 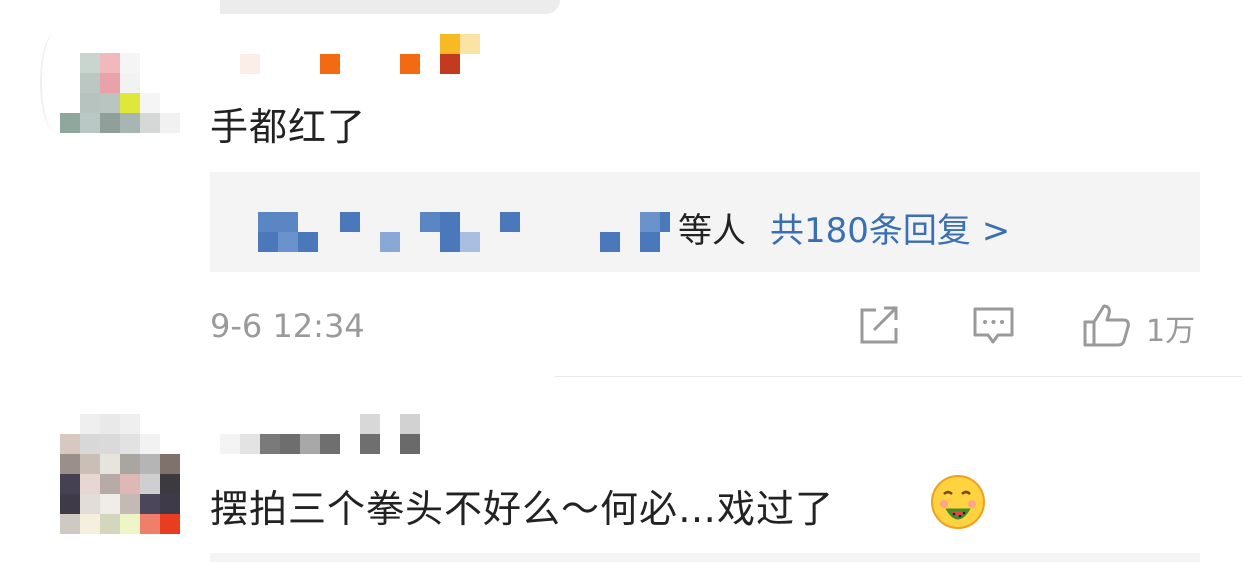 I want to click on share-button, so click(x=880, y=325).